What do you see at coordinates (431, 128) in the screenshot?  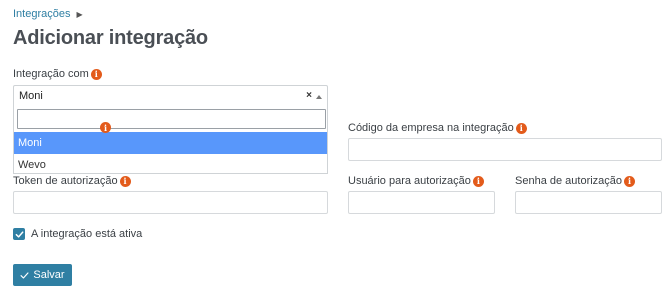 I see `company-code-label-text: Código da empresa na integração` at bounding box center [431, 128].